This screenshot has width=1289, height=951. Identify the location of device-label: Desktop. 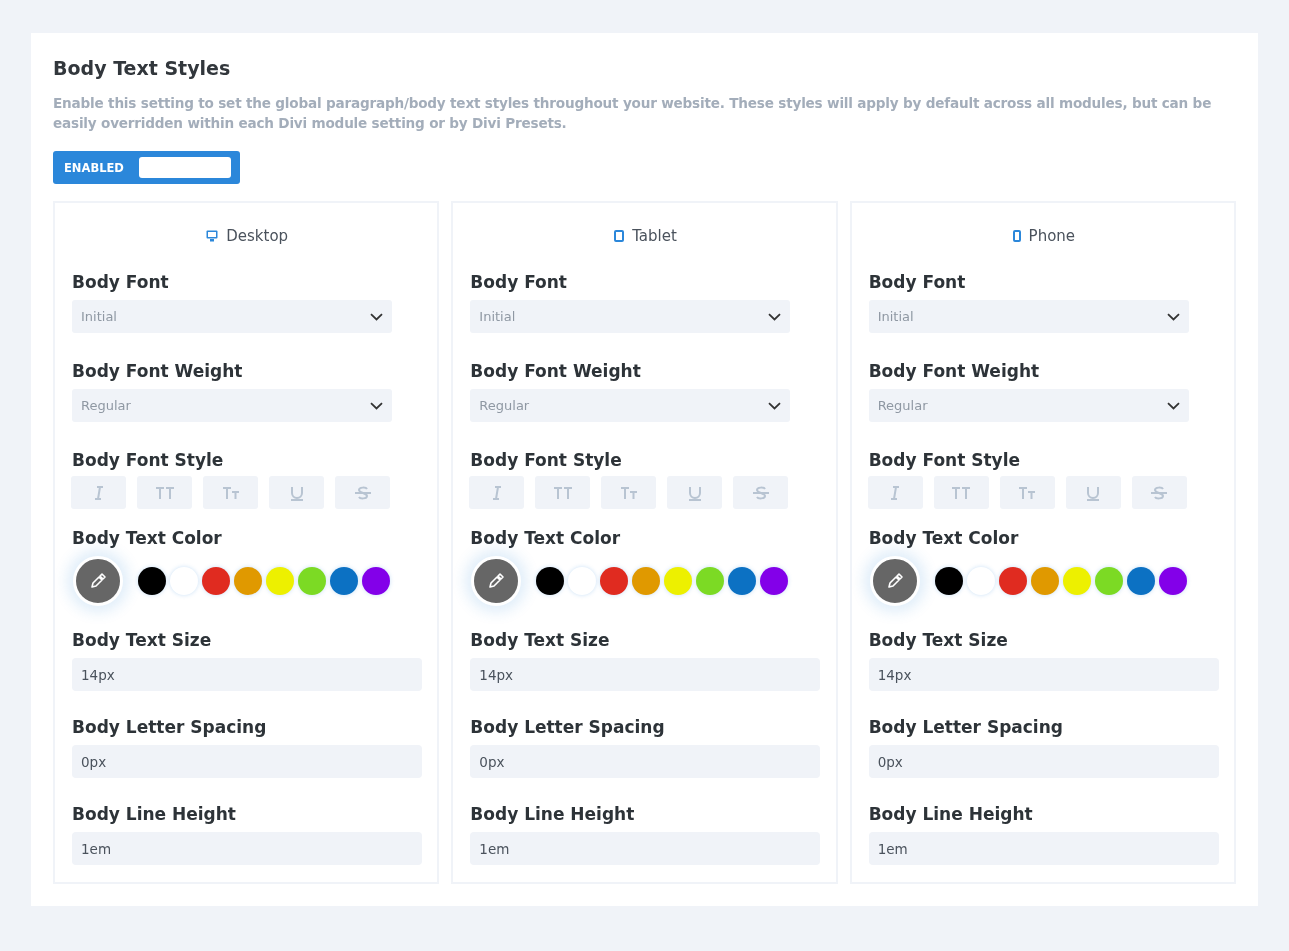
(257, 236).